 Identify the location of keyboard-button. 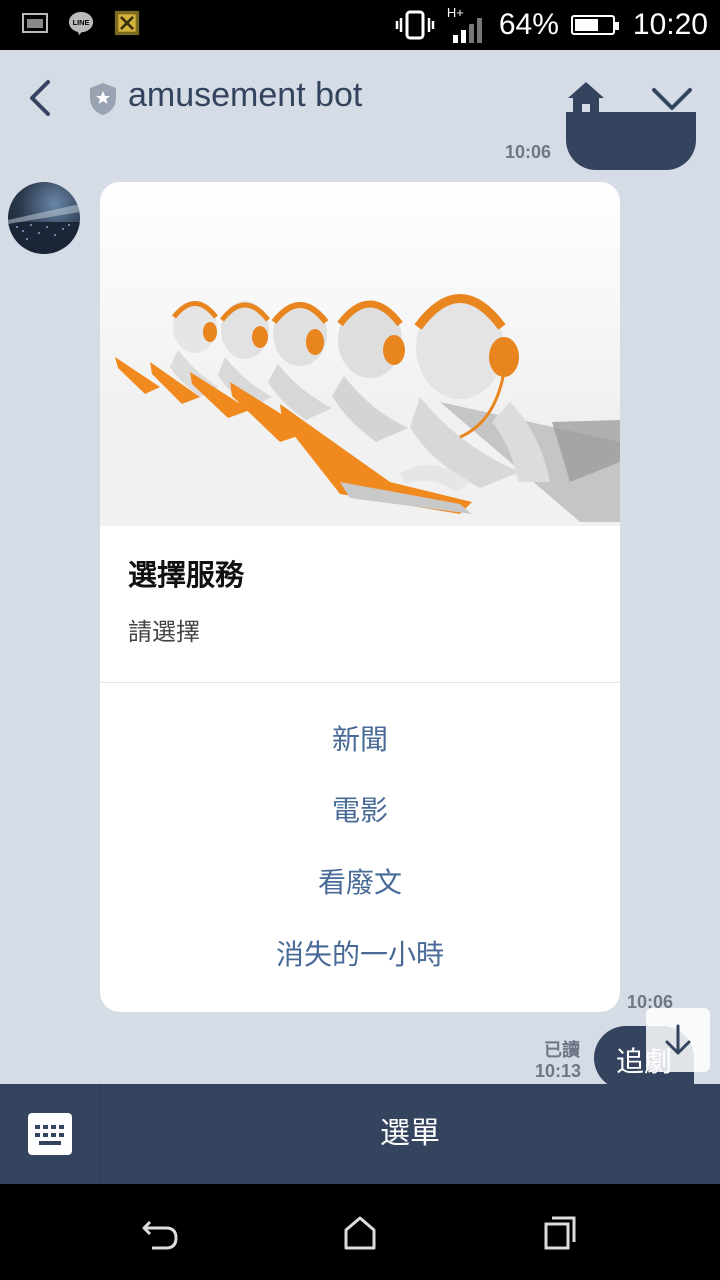
(50, 1134).